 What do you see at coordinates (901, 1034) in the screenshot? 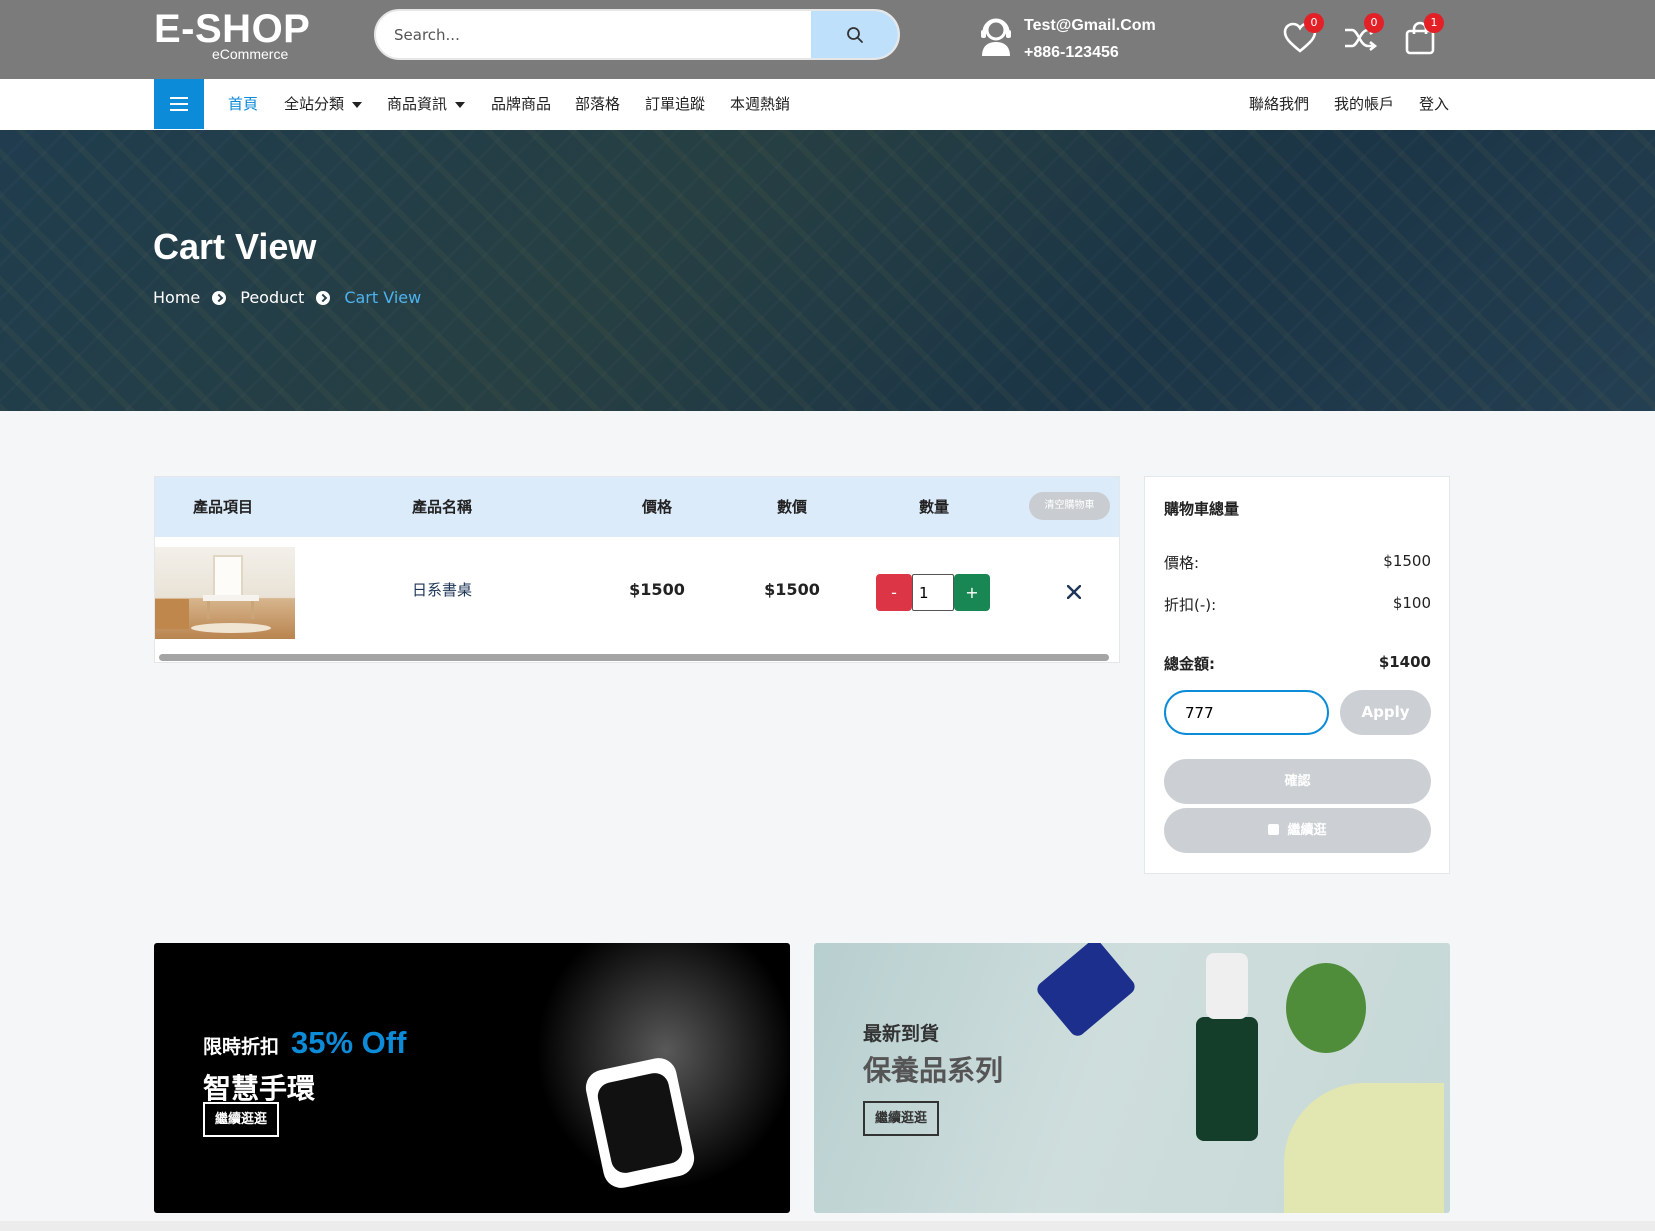
I see `banner-subtitle: 最新到貨` at bounding box center [901, 1034].